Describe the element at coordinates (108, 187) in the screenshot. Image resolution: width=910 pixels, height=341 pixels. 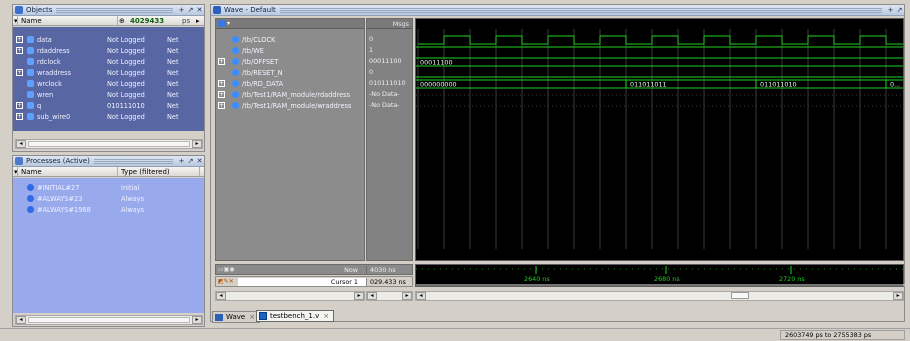
I see `process-row: #INITIAL#27 Initial` at that location.